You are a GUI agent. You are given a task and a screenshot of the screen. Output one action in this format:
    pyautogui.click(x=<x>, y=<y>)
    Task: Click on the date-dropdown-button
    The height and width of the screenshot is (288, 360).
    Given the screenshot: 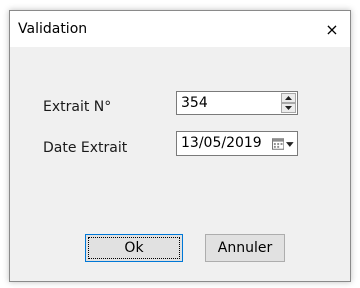 What is the action you would take?
    pyautogui.click(x=283, y=144)
    